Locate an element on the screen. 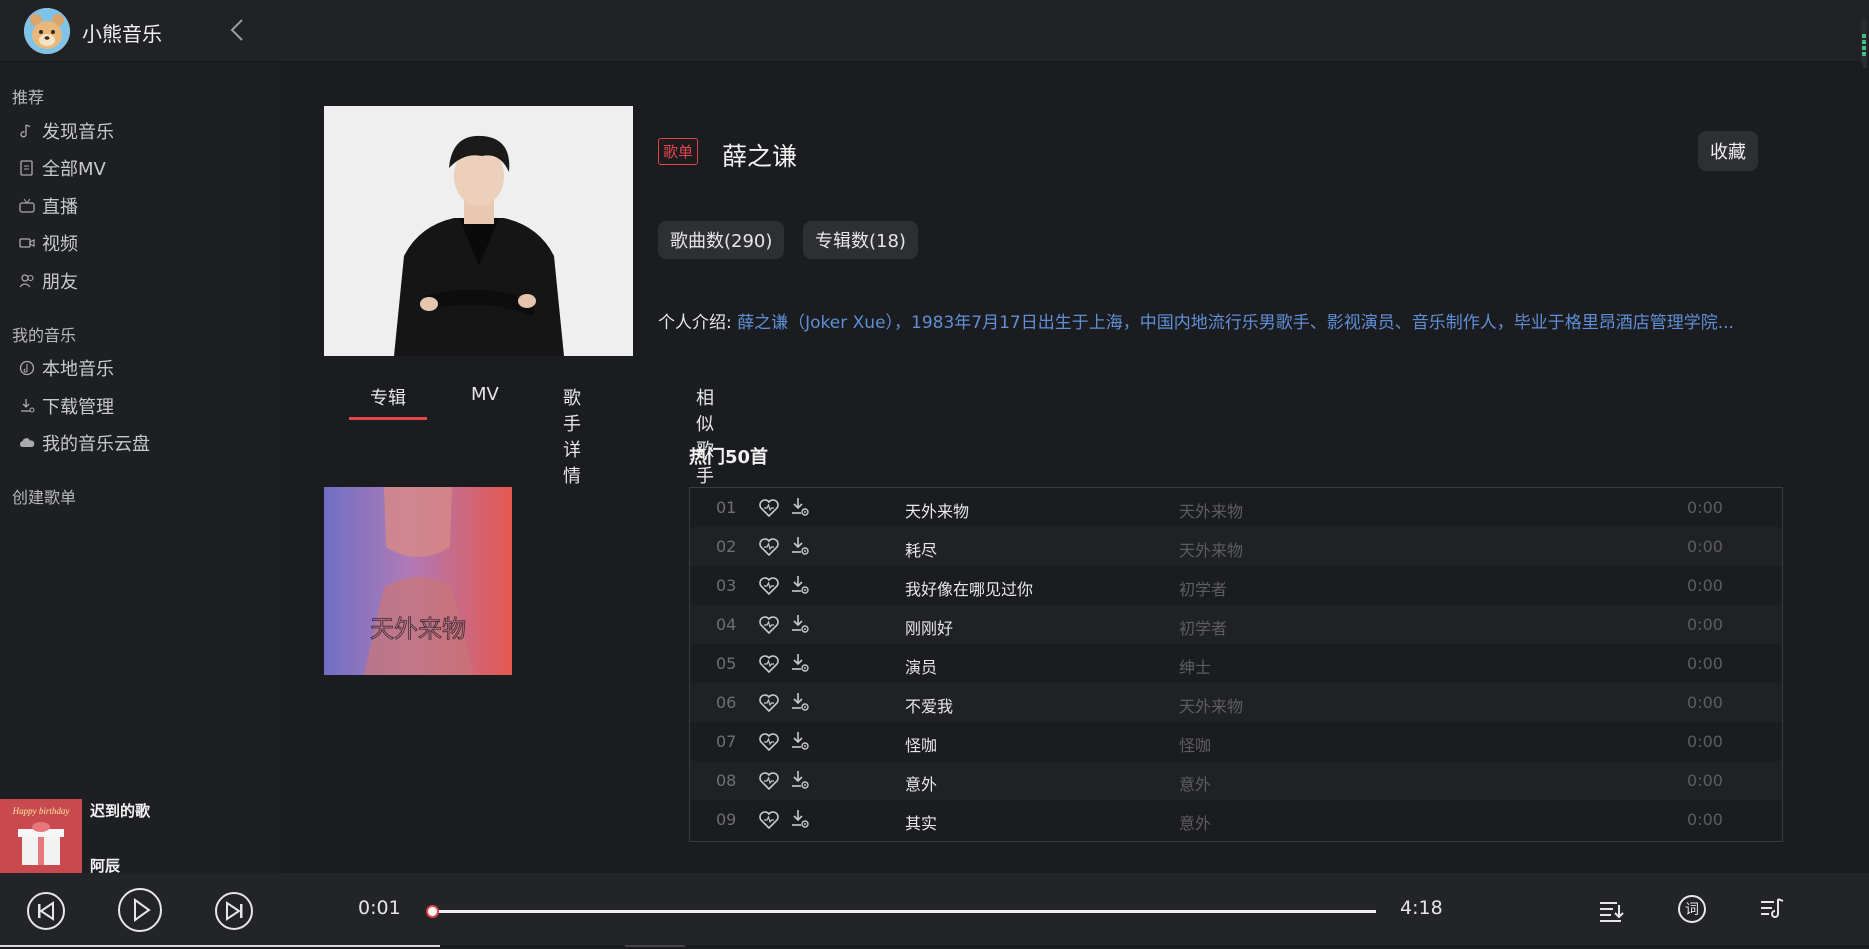  sidebar-item-discover-music: 发现音乐 is located at coordinates (66, 131).